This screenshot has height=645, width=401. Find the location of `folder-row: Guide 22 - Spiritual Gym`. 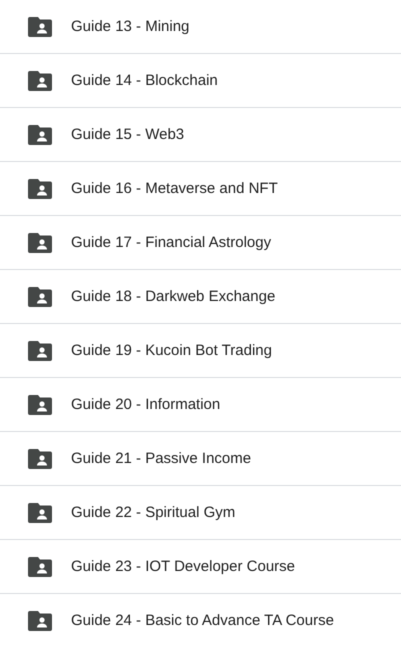

folder-row: Guide 22 - Spiritual Gym is located at coordinates (200, 513).